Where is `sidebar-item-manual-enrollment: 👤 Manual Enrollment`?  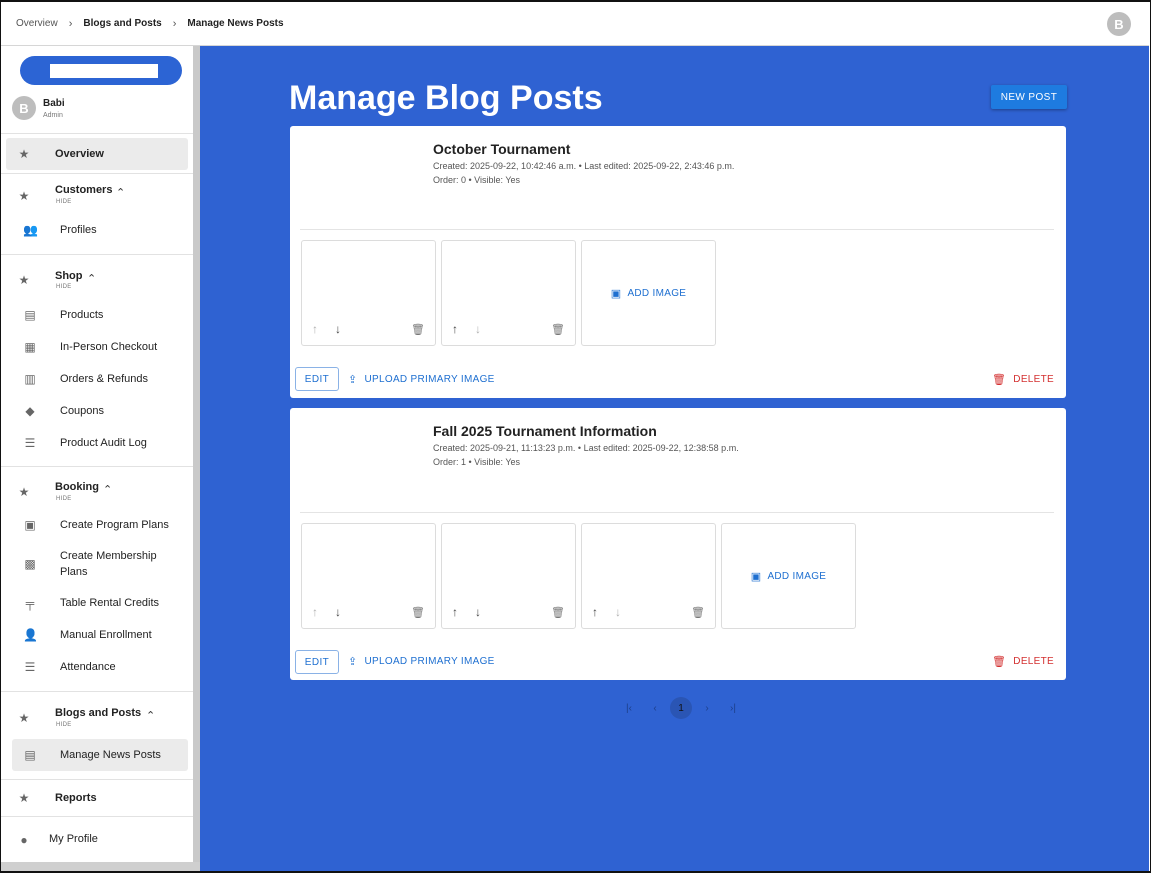
sidebar-item-manual-enrollment: 👤 Manual Enrollment is located at coordinates (97, 635).